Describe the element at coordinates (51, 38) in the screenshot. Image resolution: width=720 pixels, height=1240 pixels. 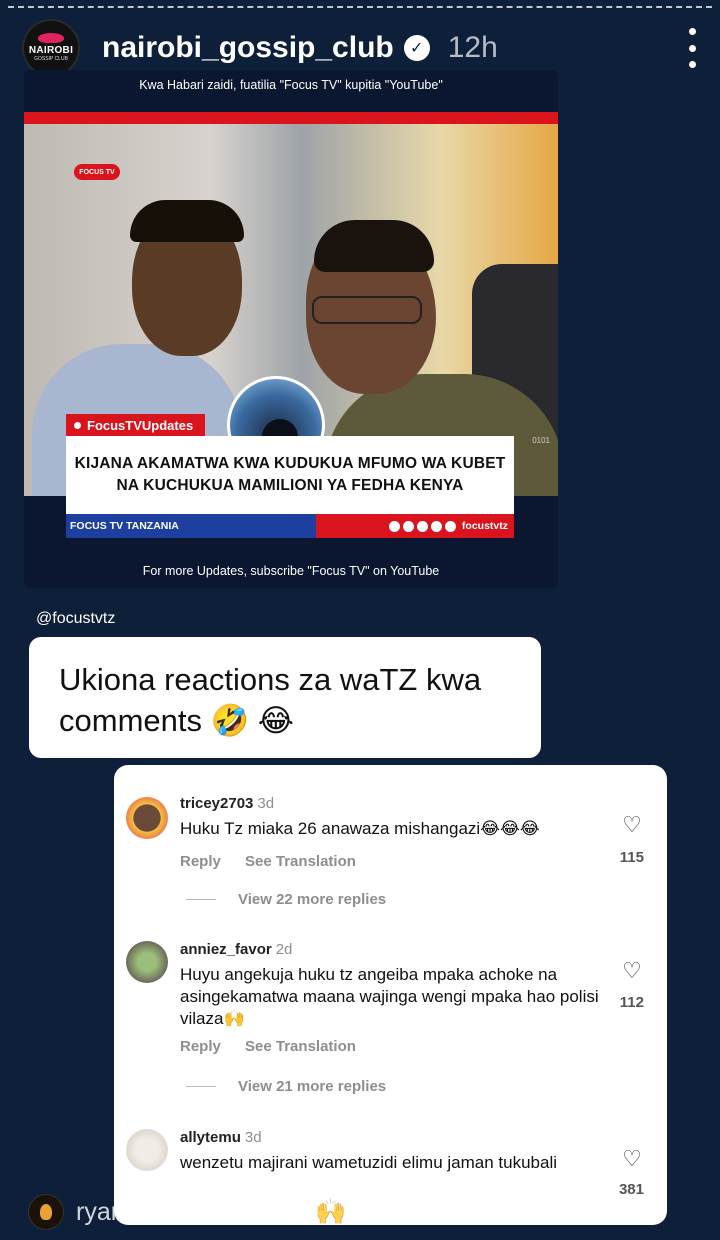
I see `lips-logo-icon` at that location.